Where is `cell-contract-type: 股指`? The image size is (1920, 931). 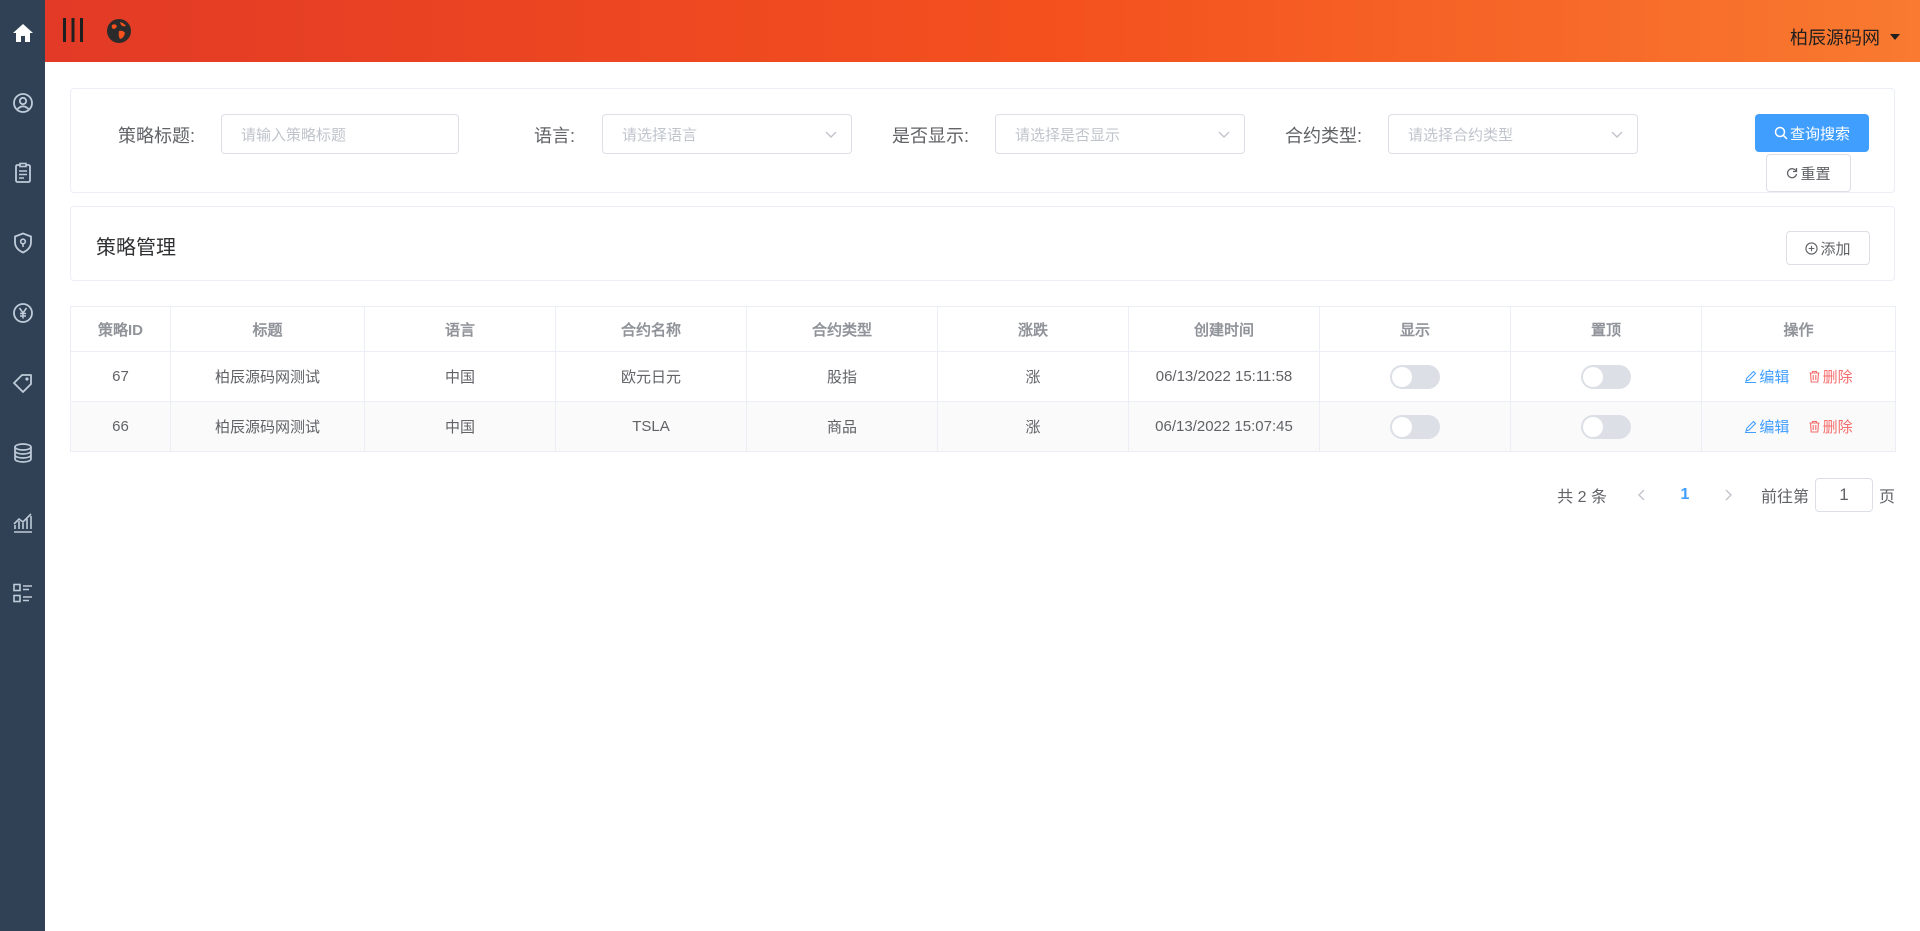 cell-contract-type: 股指 is located at coordinates (842, 376).